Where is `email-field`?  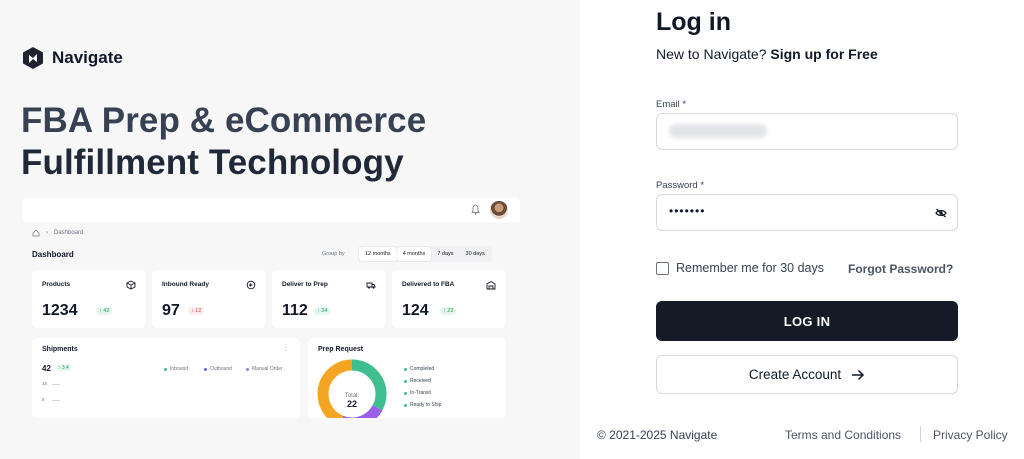 email-field is located at coordinates (807, 131).